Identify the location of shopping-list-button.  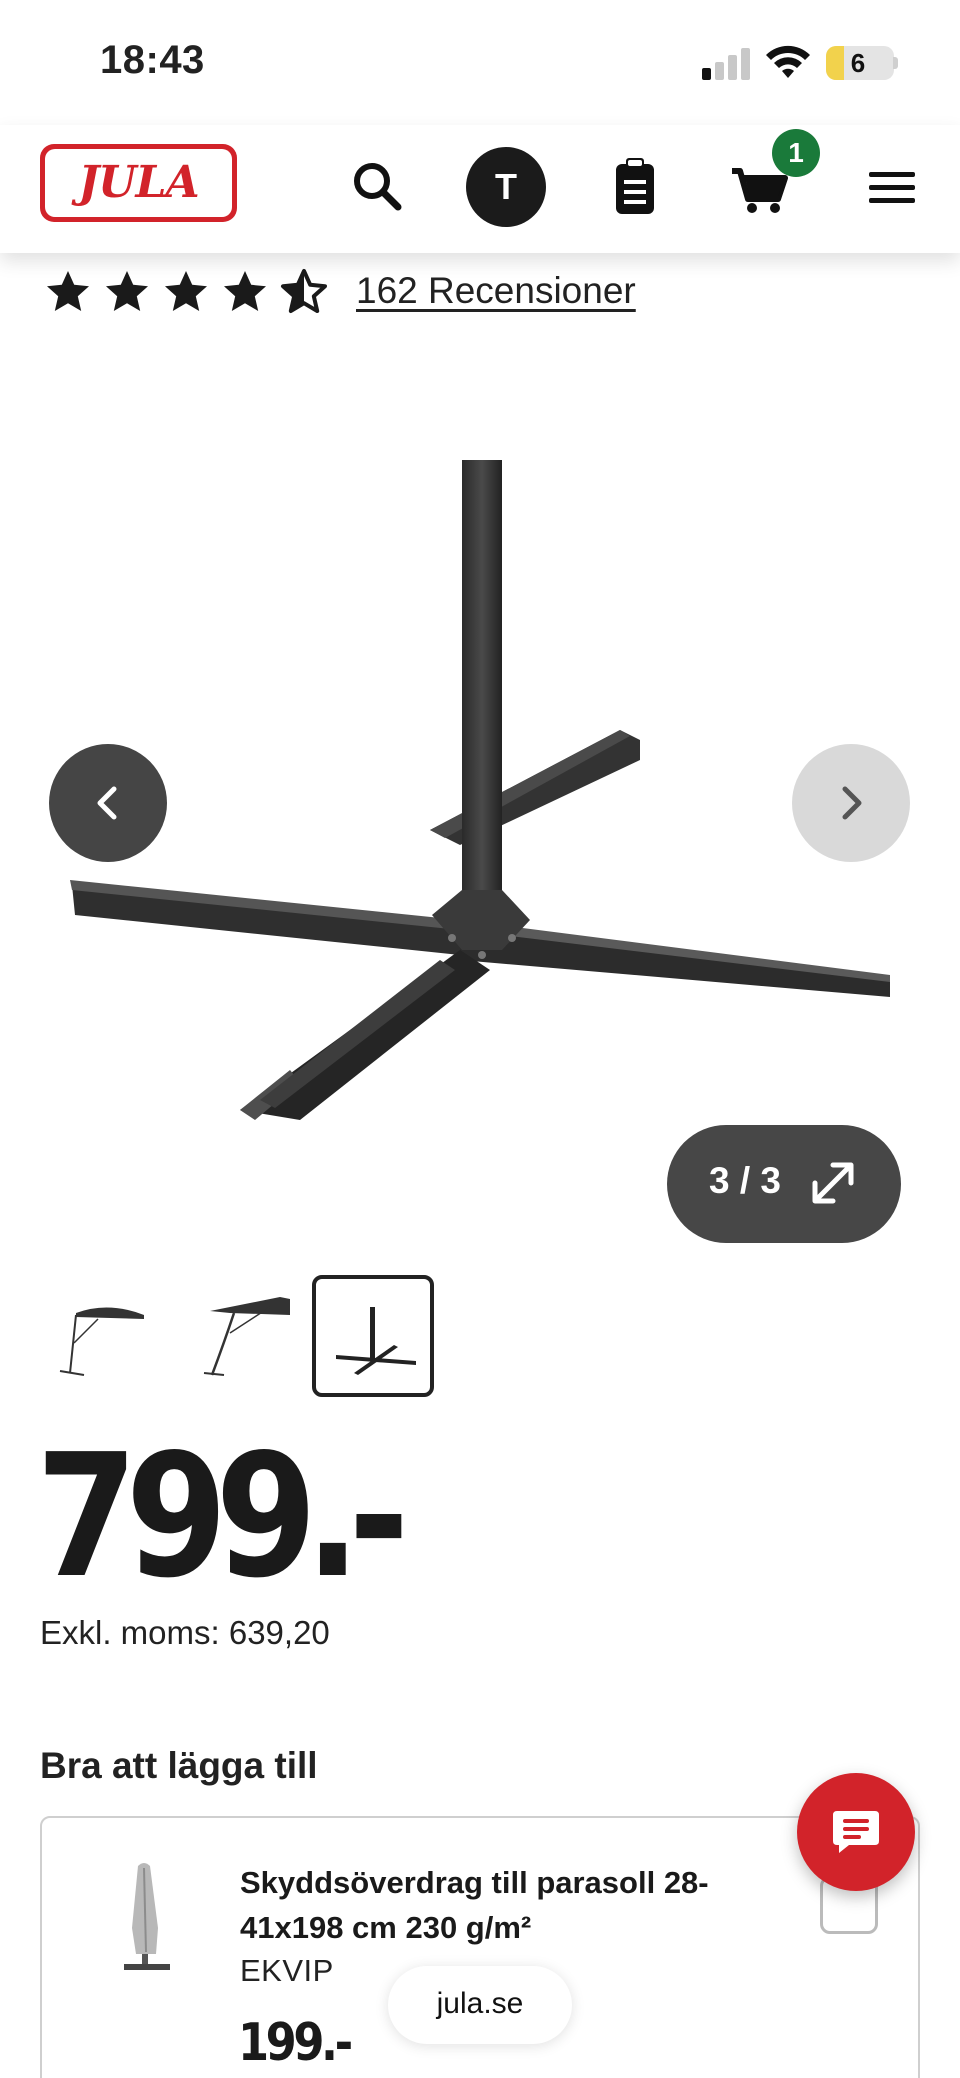
(635, 187).